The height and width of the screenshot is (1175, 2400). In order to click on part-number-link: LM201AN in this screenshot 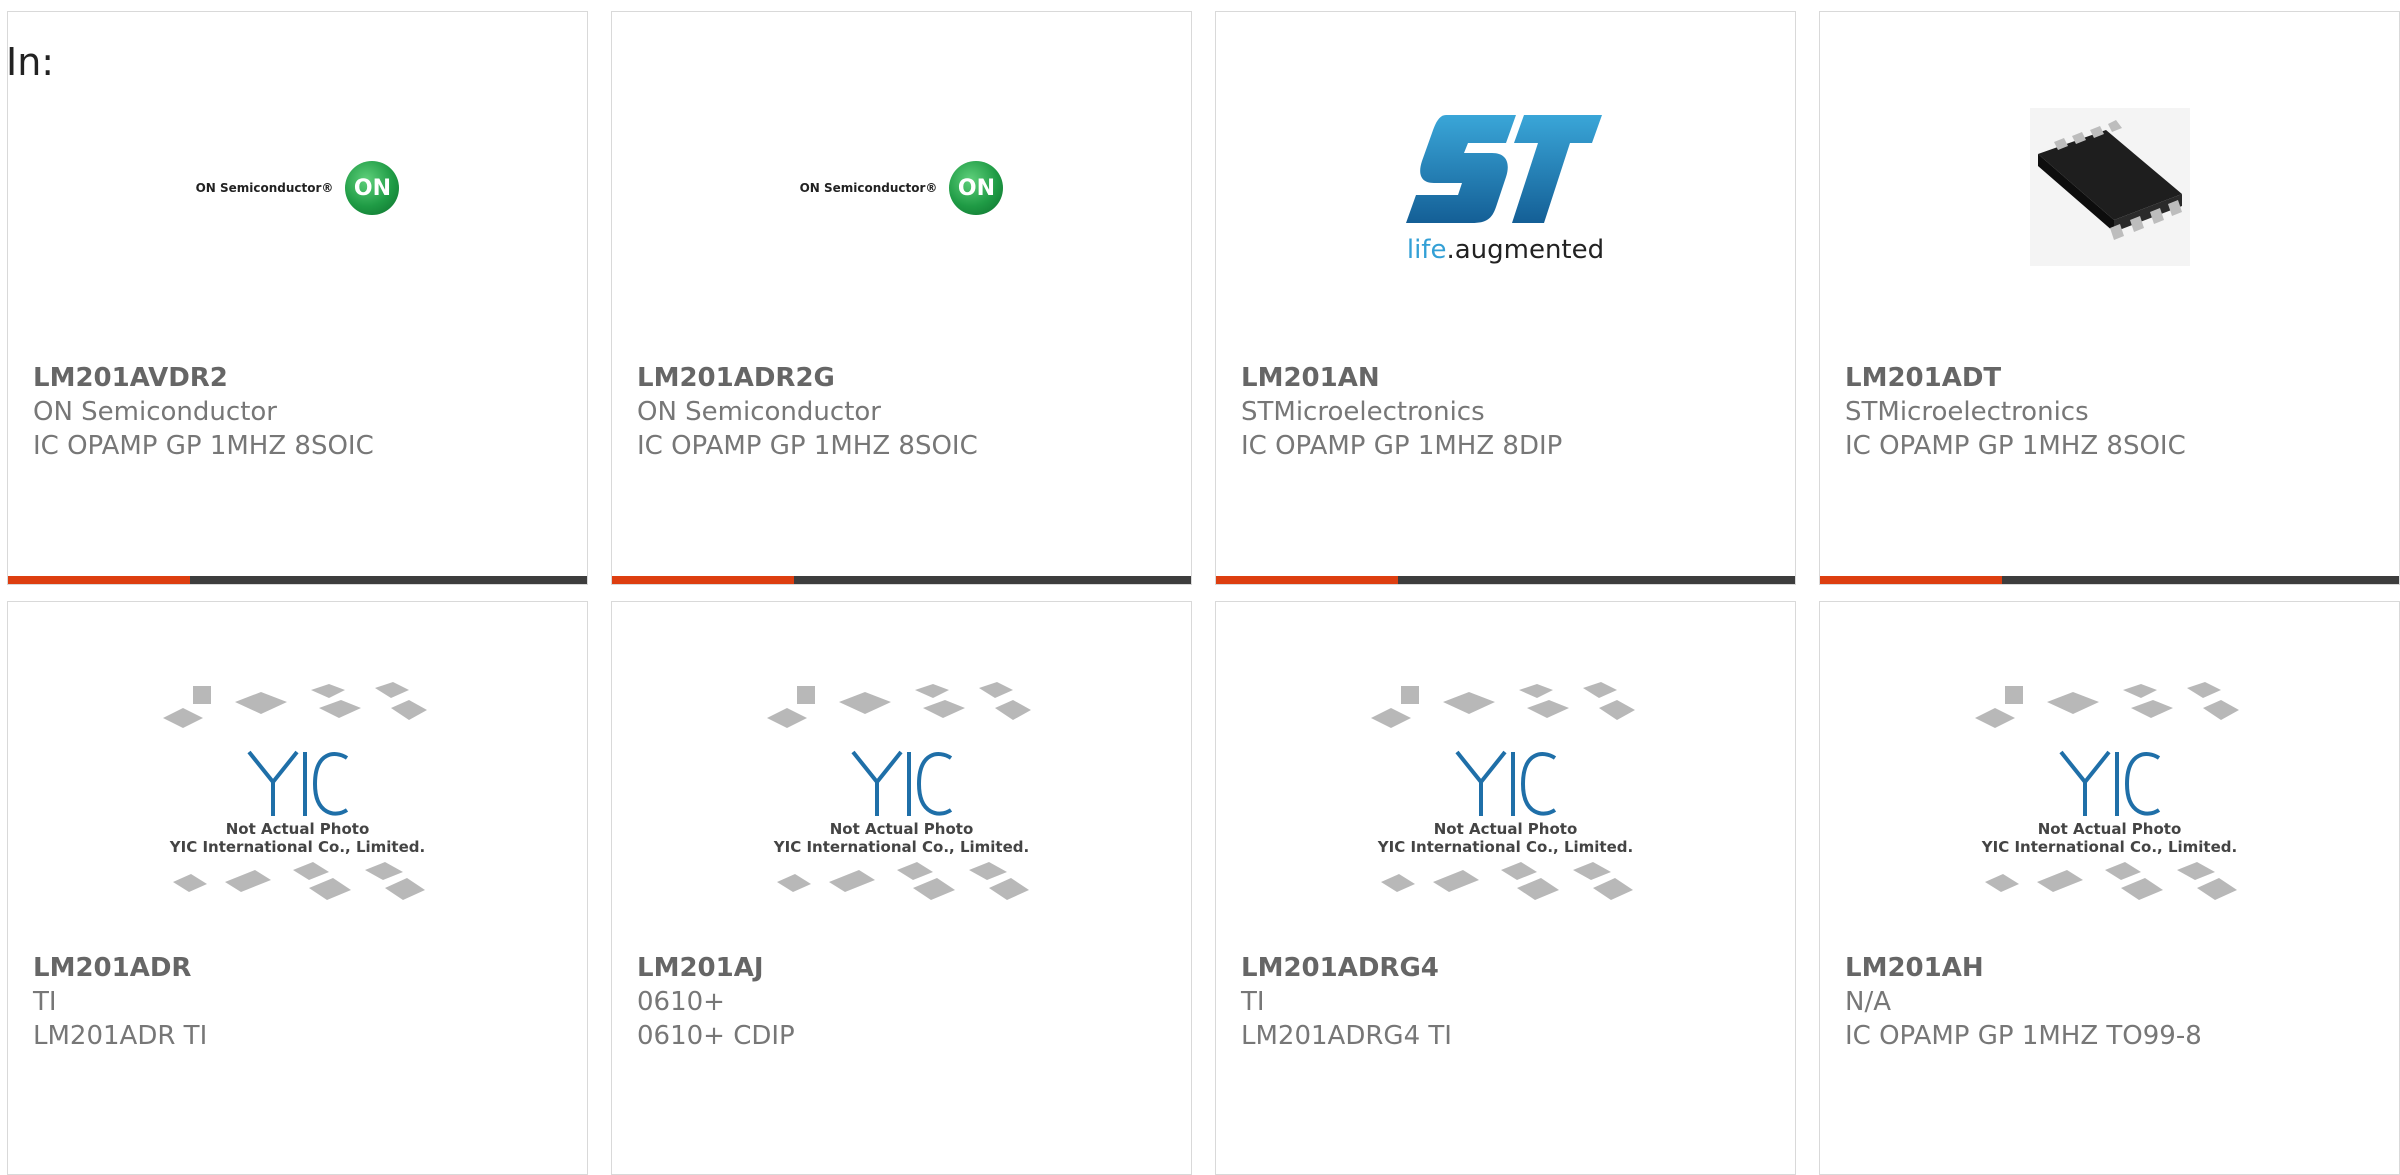, I will do `click(1513, 378)`.